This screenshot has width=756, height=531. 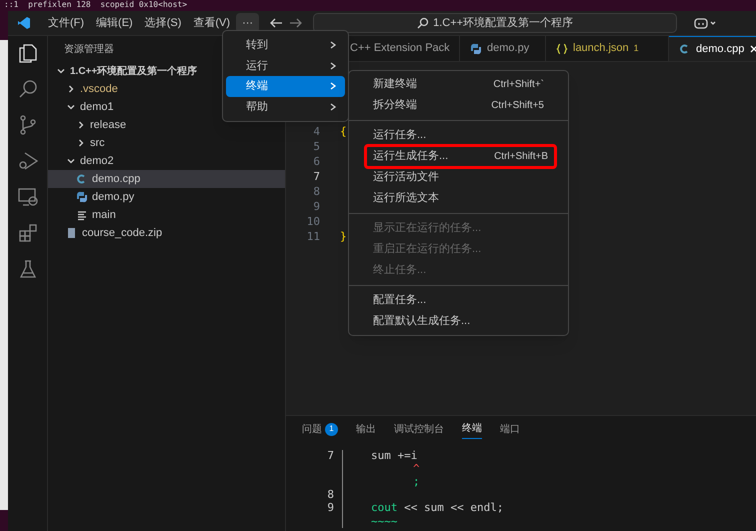 What do you see at coordinates (82, 215) in the screenshot?
I see `text-lines-icon` at bounding box center [82, 215].